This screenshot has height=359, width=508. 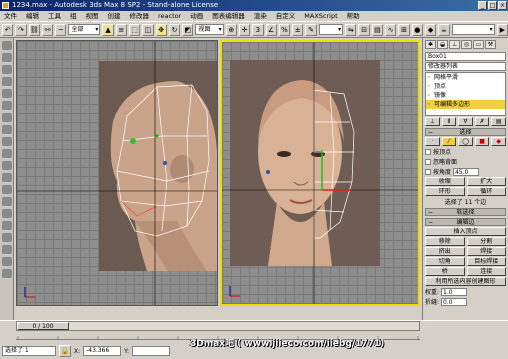 What do you see at coordinates (174, 29) in the screenshot?
I see `select-rotate-icon: ↻` at bounding box center [174, 29].